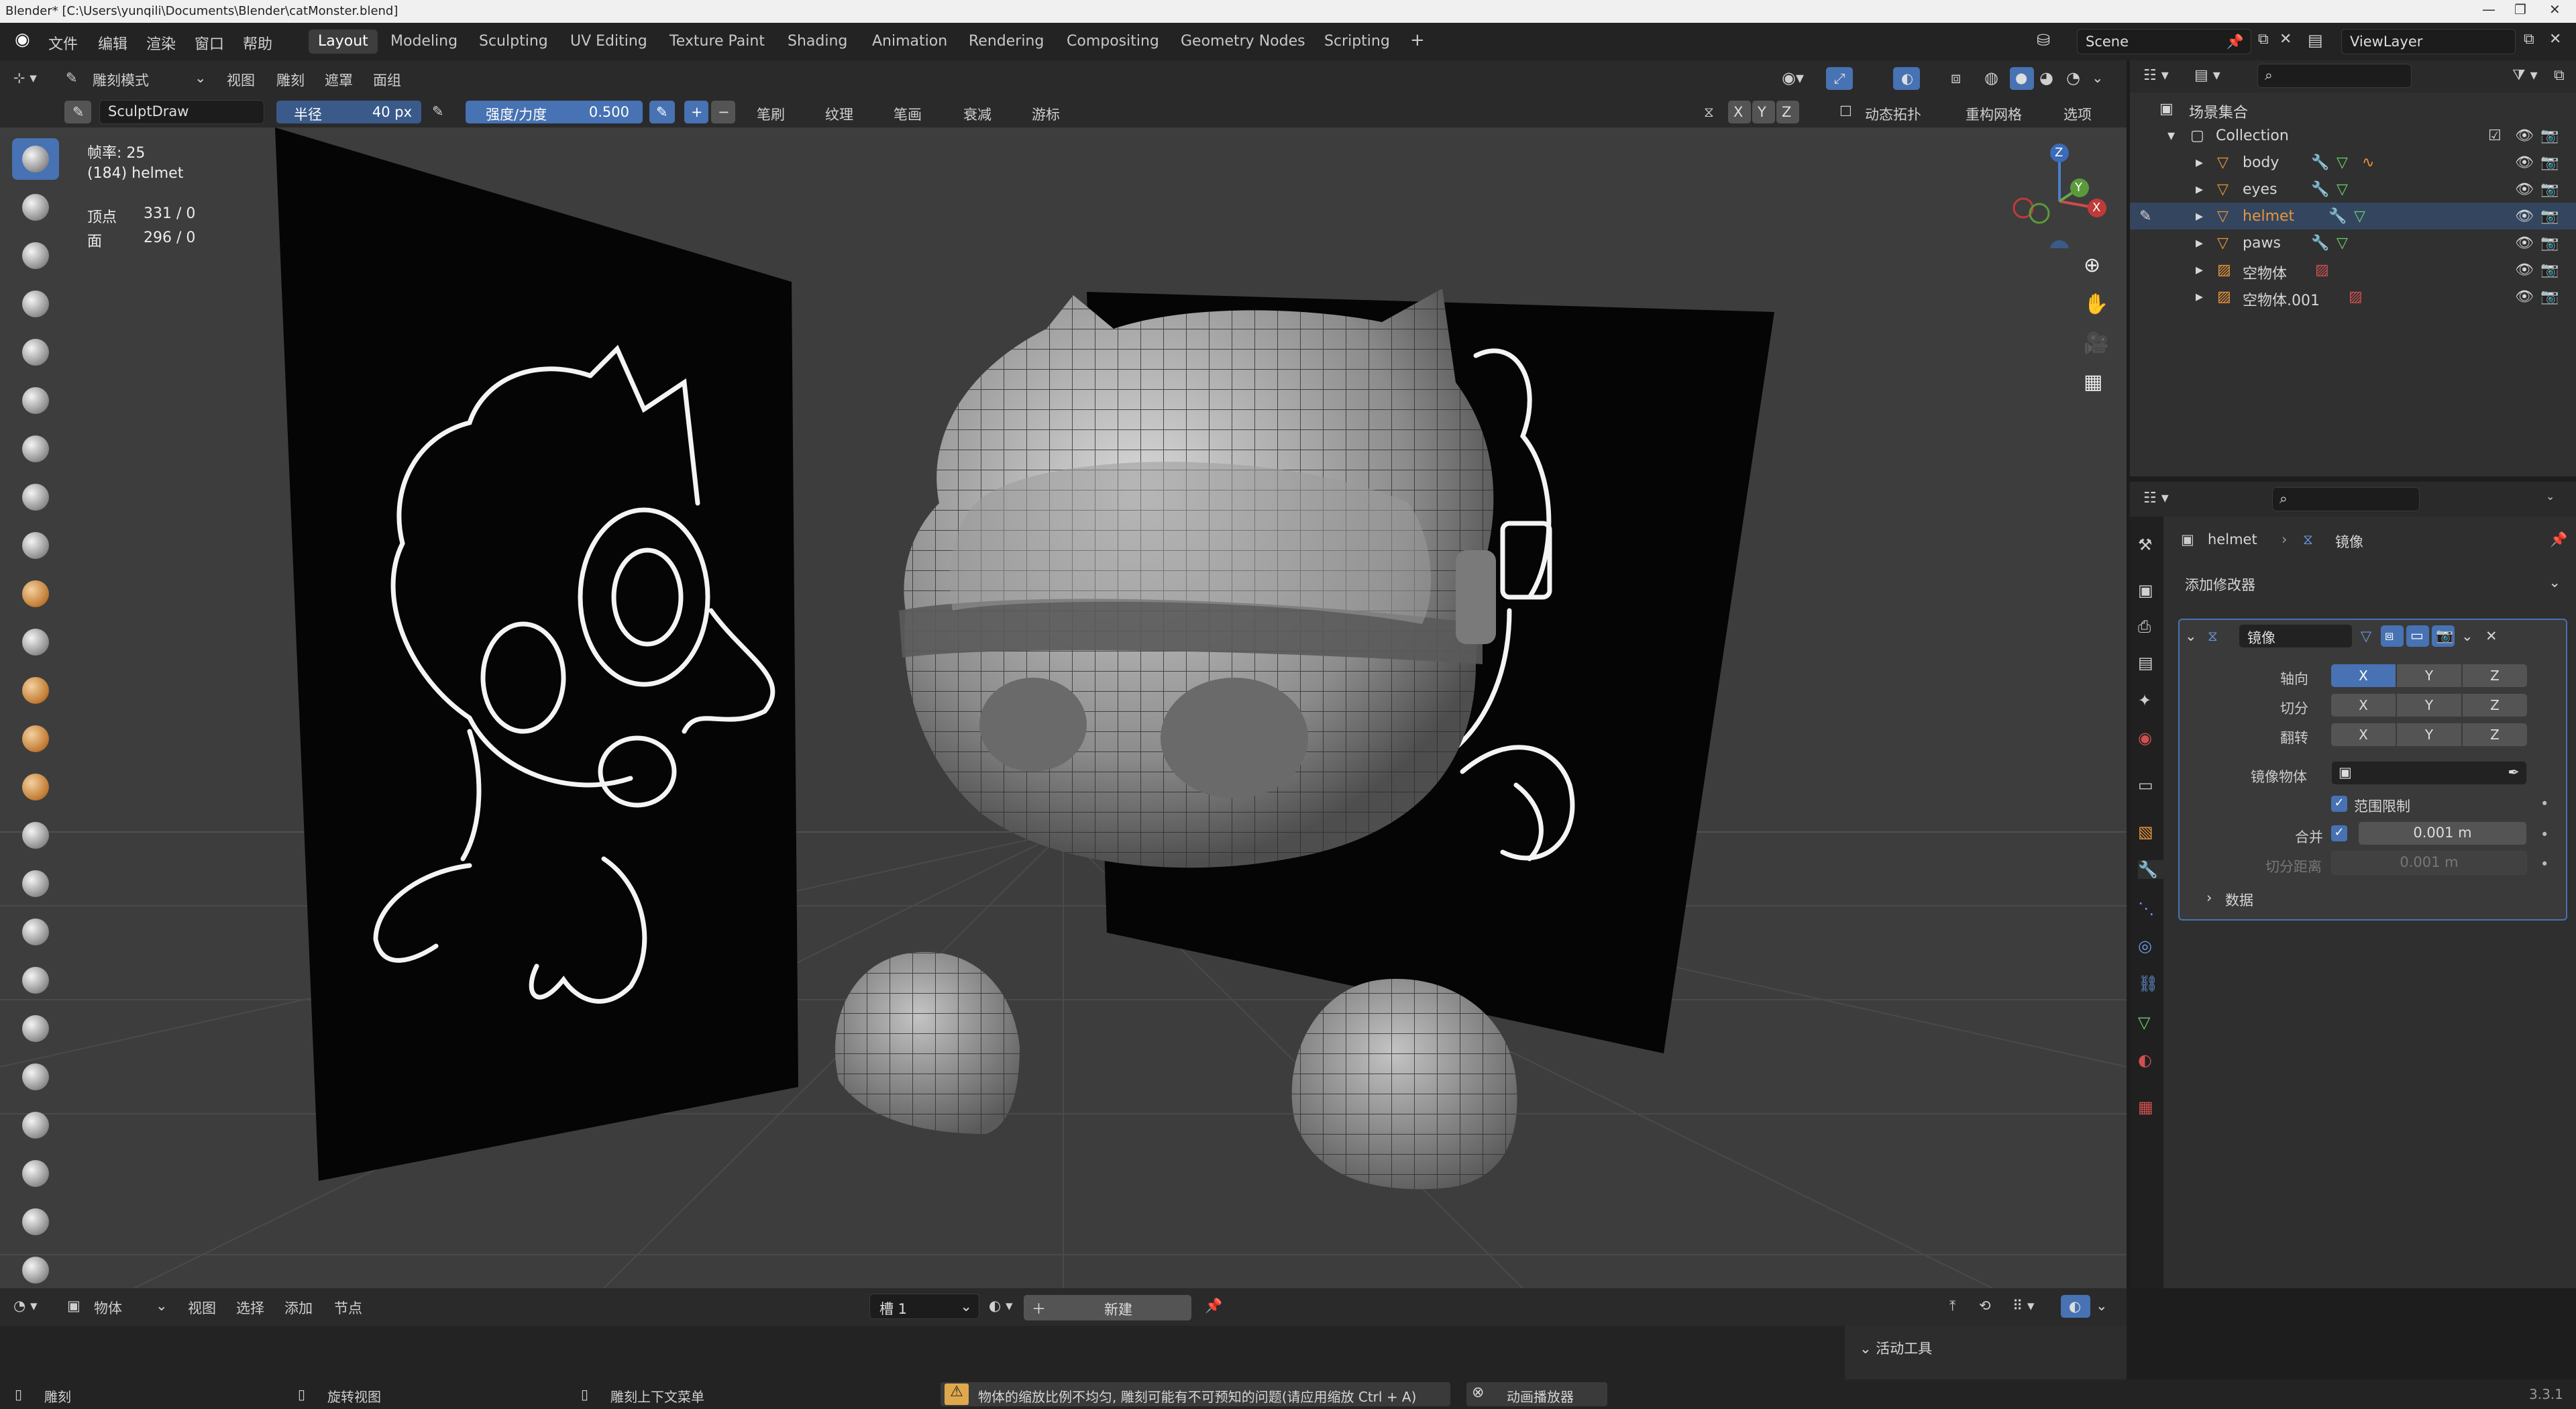 This screenshot has width=2576, height=1409. Describe the element at coordinates (2098, 78) in the screenshot. I see `shading-options-icon: ⌄` at that location.